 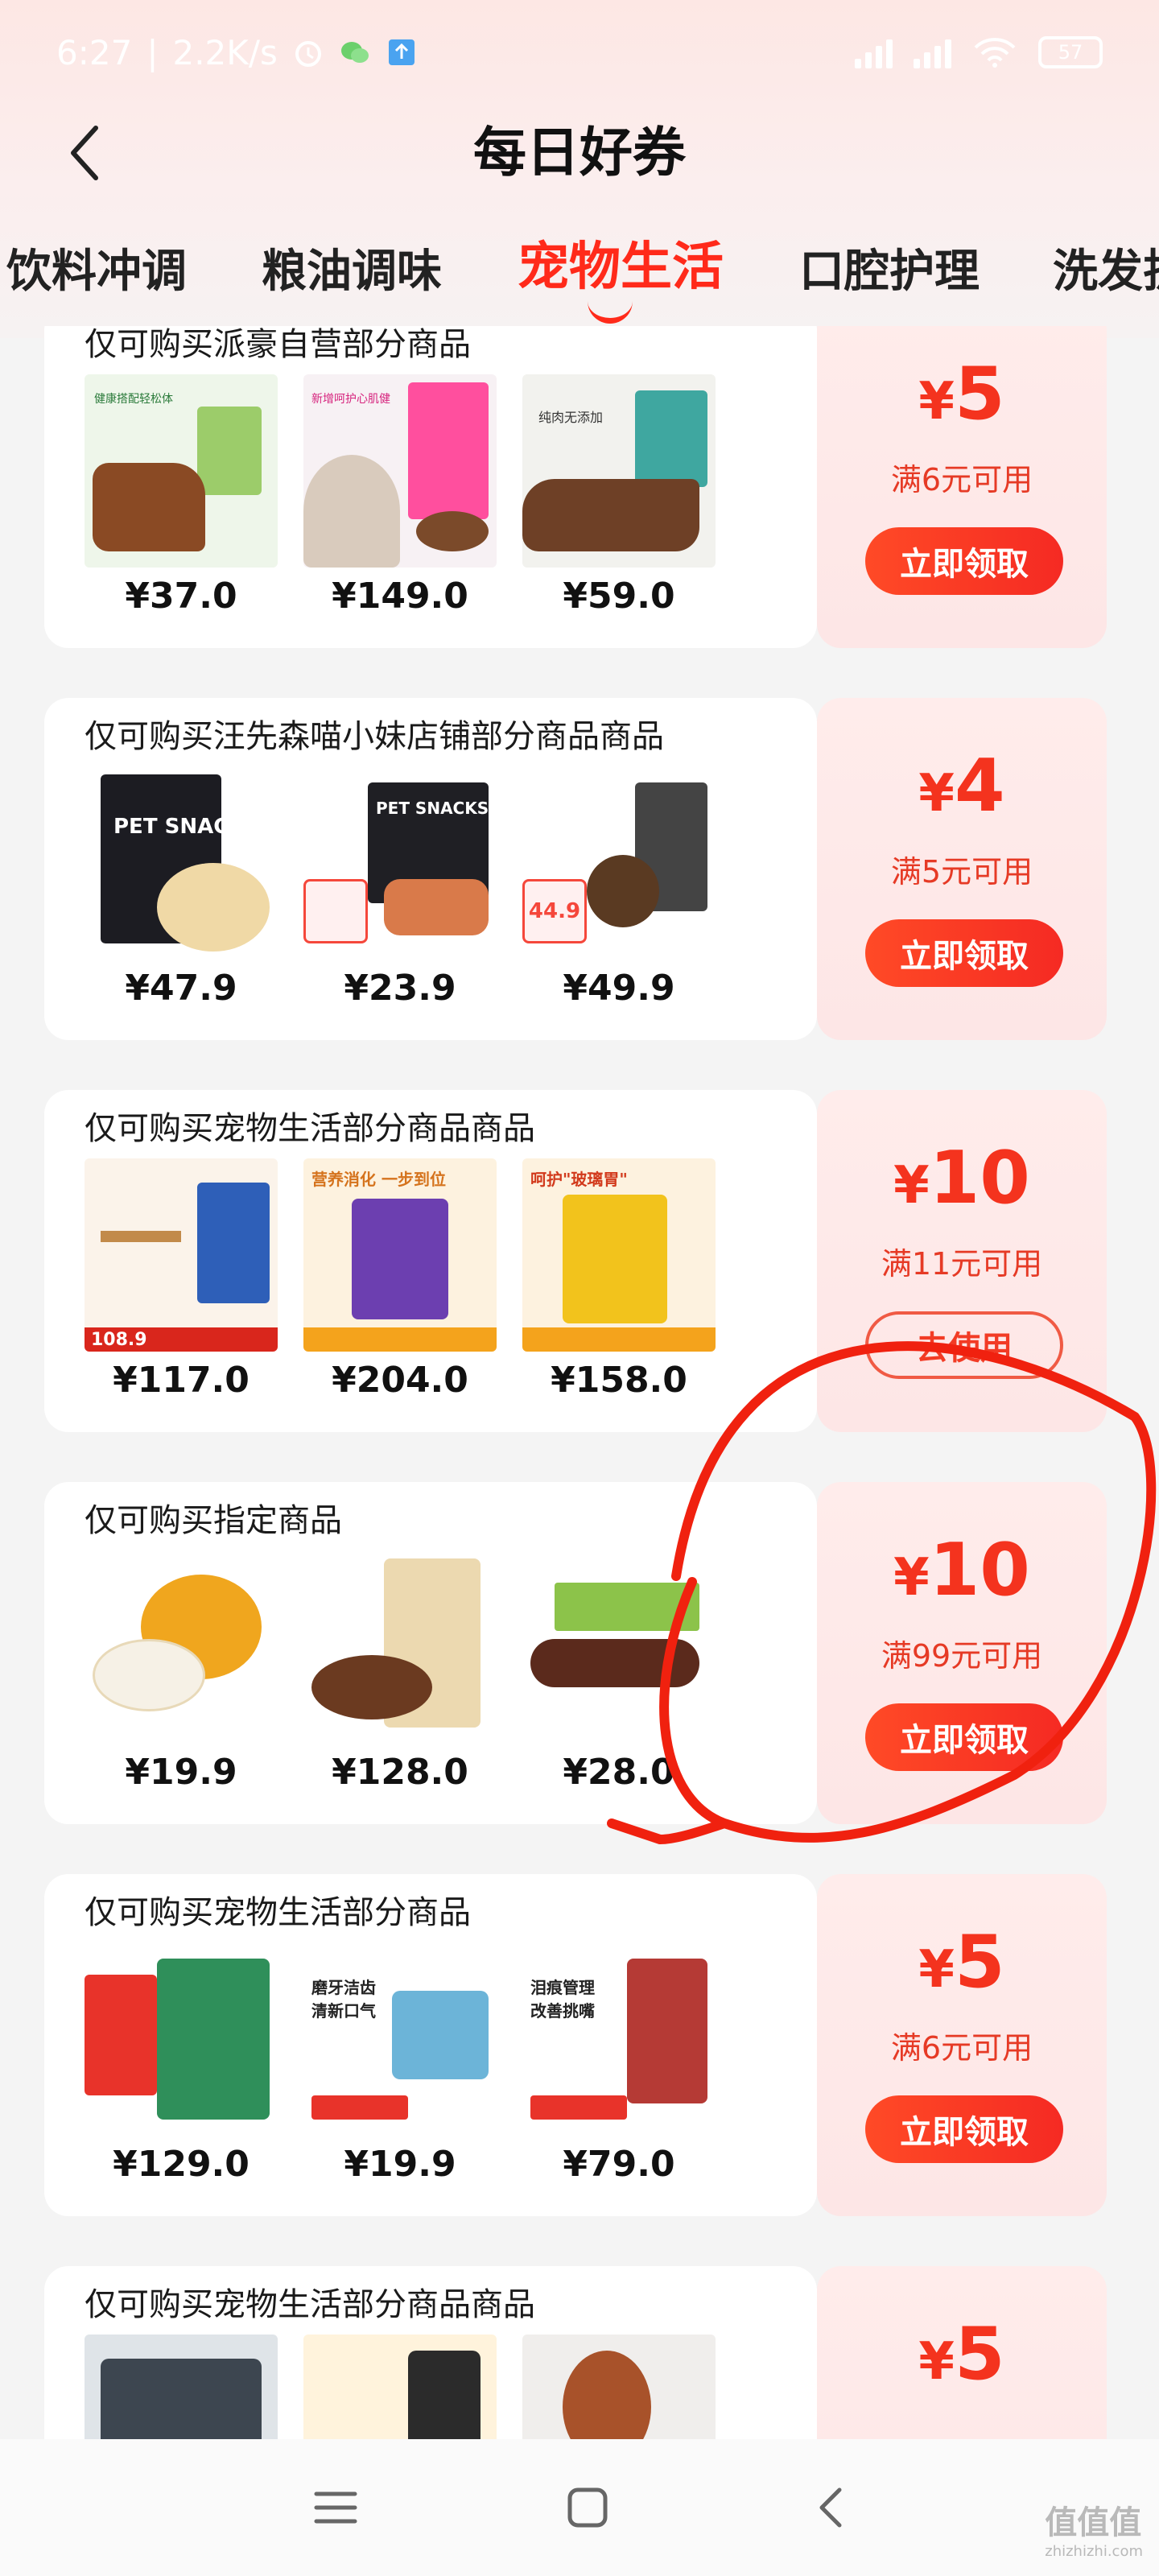 I want to click on status-time: 6:27, so click(x=94, y=52).